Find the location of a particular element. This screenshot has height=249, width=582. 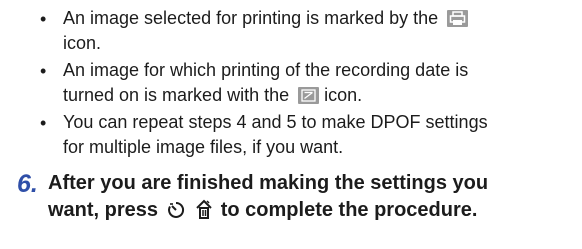

bullet-text-line2: for multiple image files, if you want. is located at coordinates (203, 147).